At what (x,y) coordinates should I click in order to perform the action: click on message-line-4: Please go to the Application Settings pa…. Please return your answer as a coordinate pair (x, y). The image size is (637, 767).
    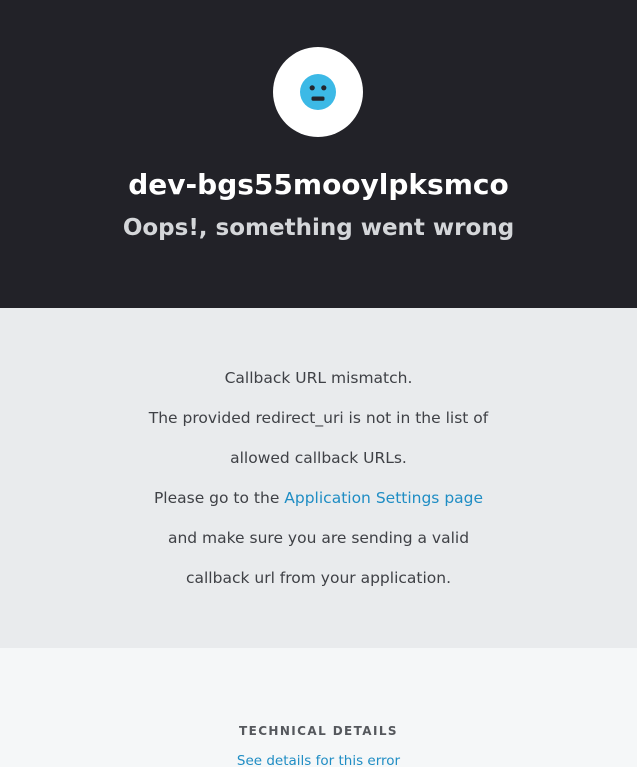
    Looking at the image, I should click on (318, 498).